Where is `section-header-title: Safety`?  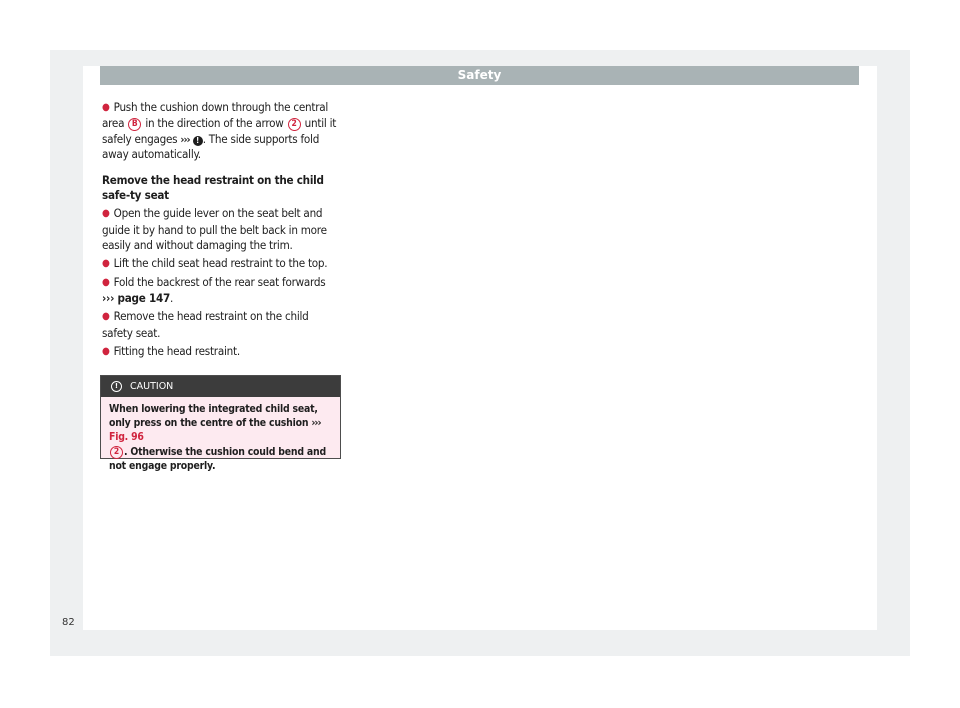 section-header-title: Safety is located at coordinates (479, 75).